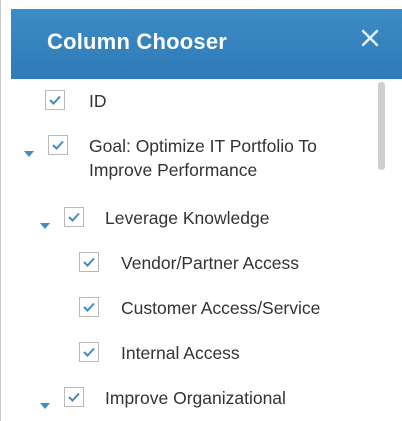  I want to click on tree-item-label: Customer Access/Service, so click(221, 308).